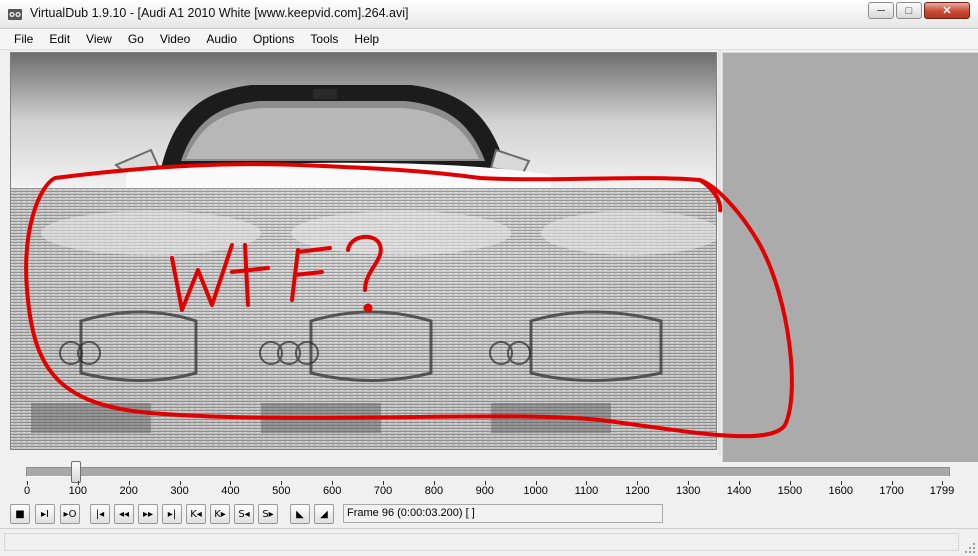  I want to click on timeline-tick-label: 800, so click(434, 491).